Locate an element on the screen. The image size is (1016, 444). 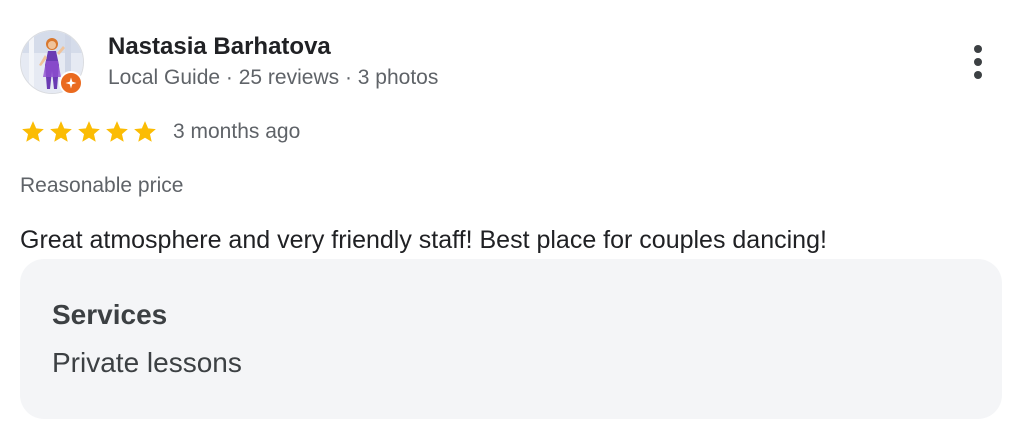
more-vert-icon is located at coordinates (978, 49).